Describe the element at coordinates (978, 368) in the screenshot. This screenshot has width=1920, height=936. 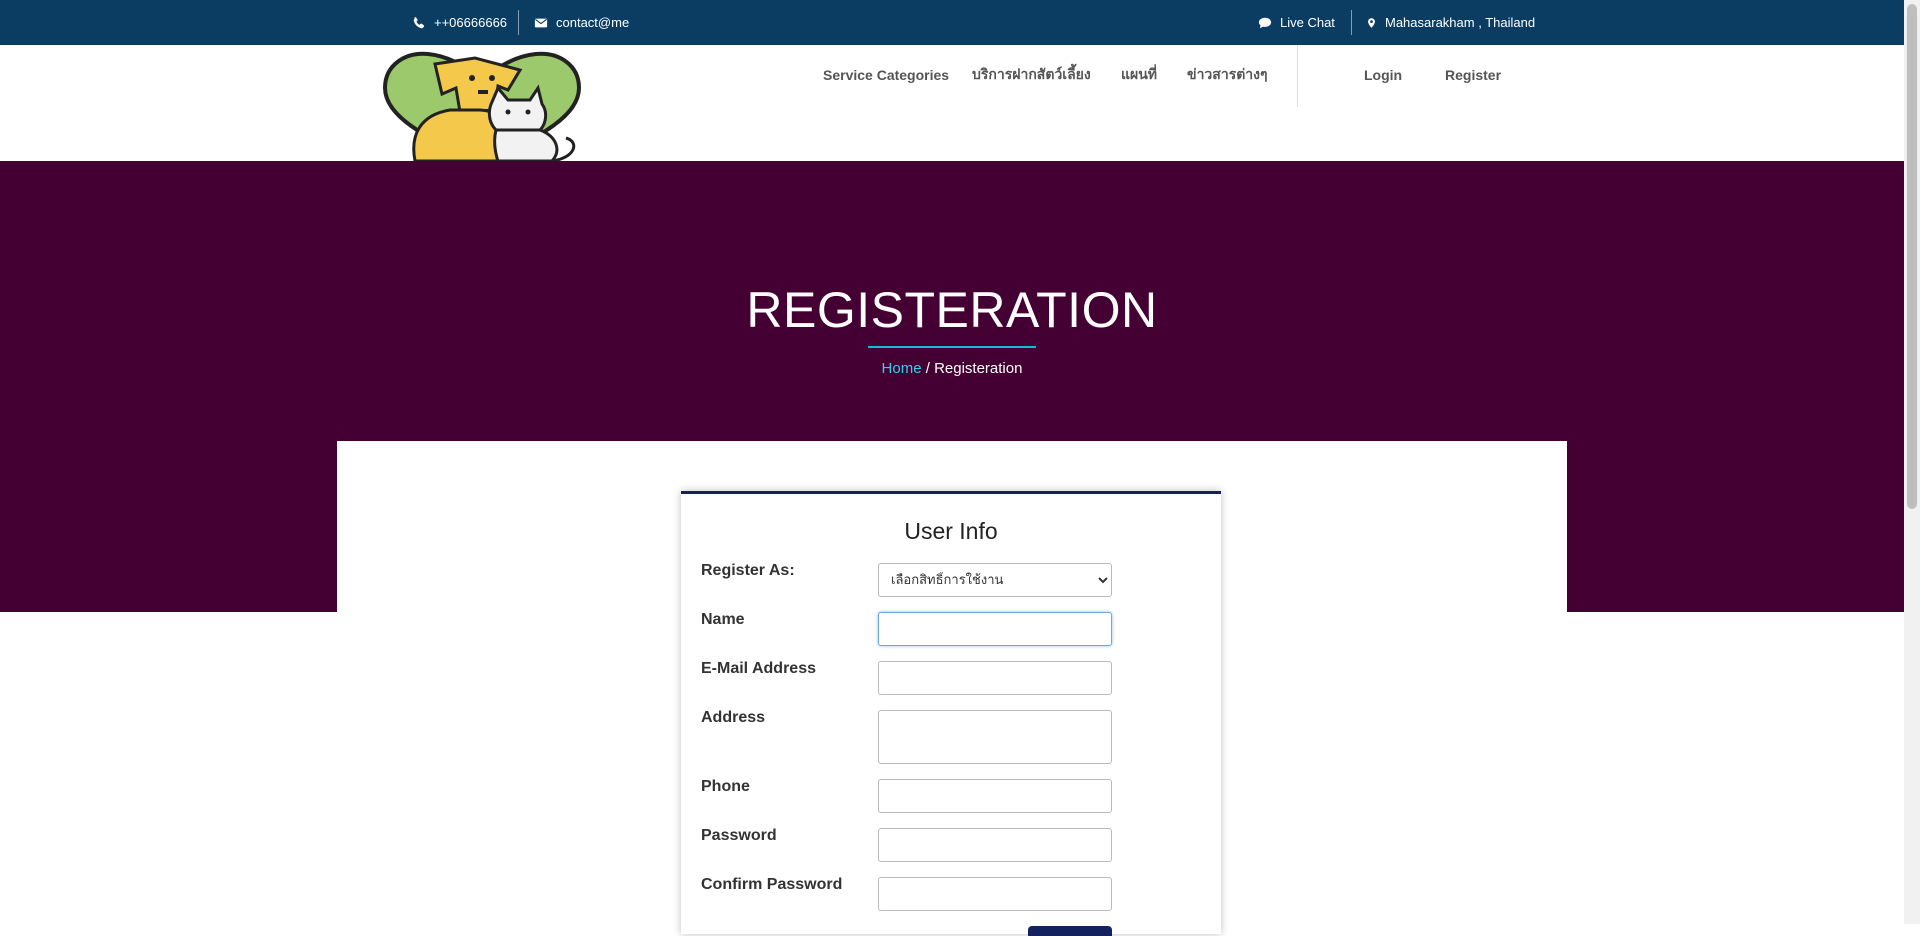
I see `breadcrumb-current: Registeration` at that location.